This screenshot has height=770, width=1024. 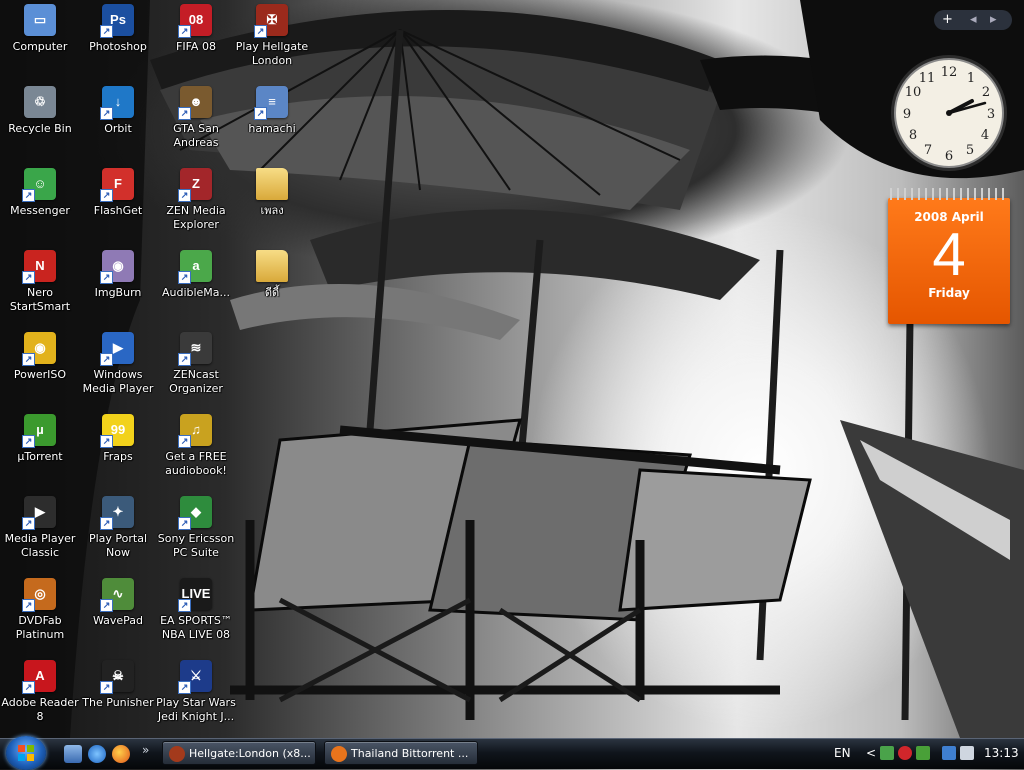 I want to click on desktop-icon-image: ▭, so click(x=40, y=20).